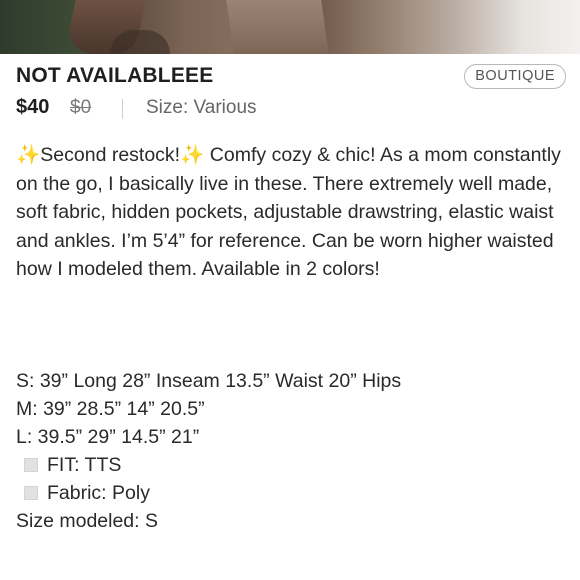  What do you see at coordinates (110, 155) in the screenshot?
I see `restock-text: Second restock!` at bounding box center [110, 155].